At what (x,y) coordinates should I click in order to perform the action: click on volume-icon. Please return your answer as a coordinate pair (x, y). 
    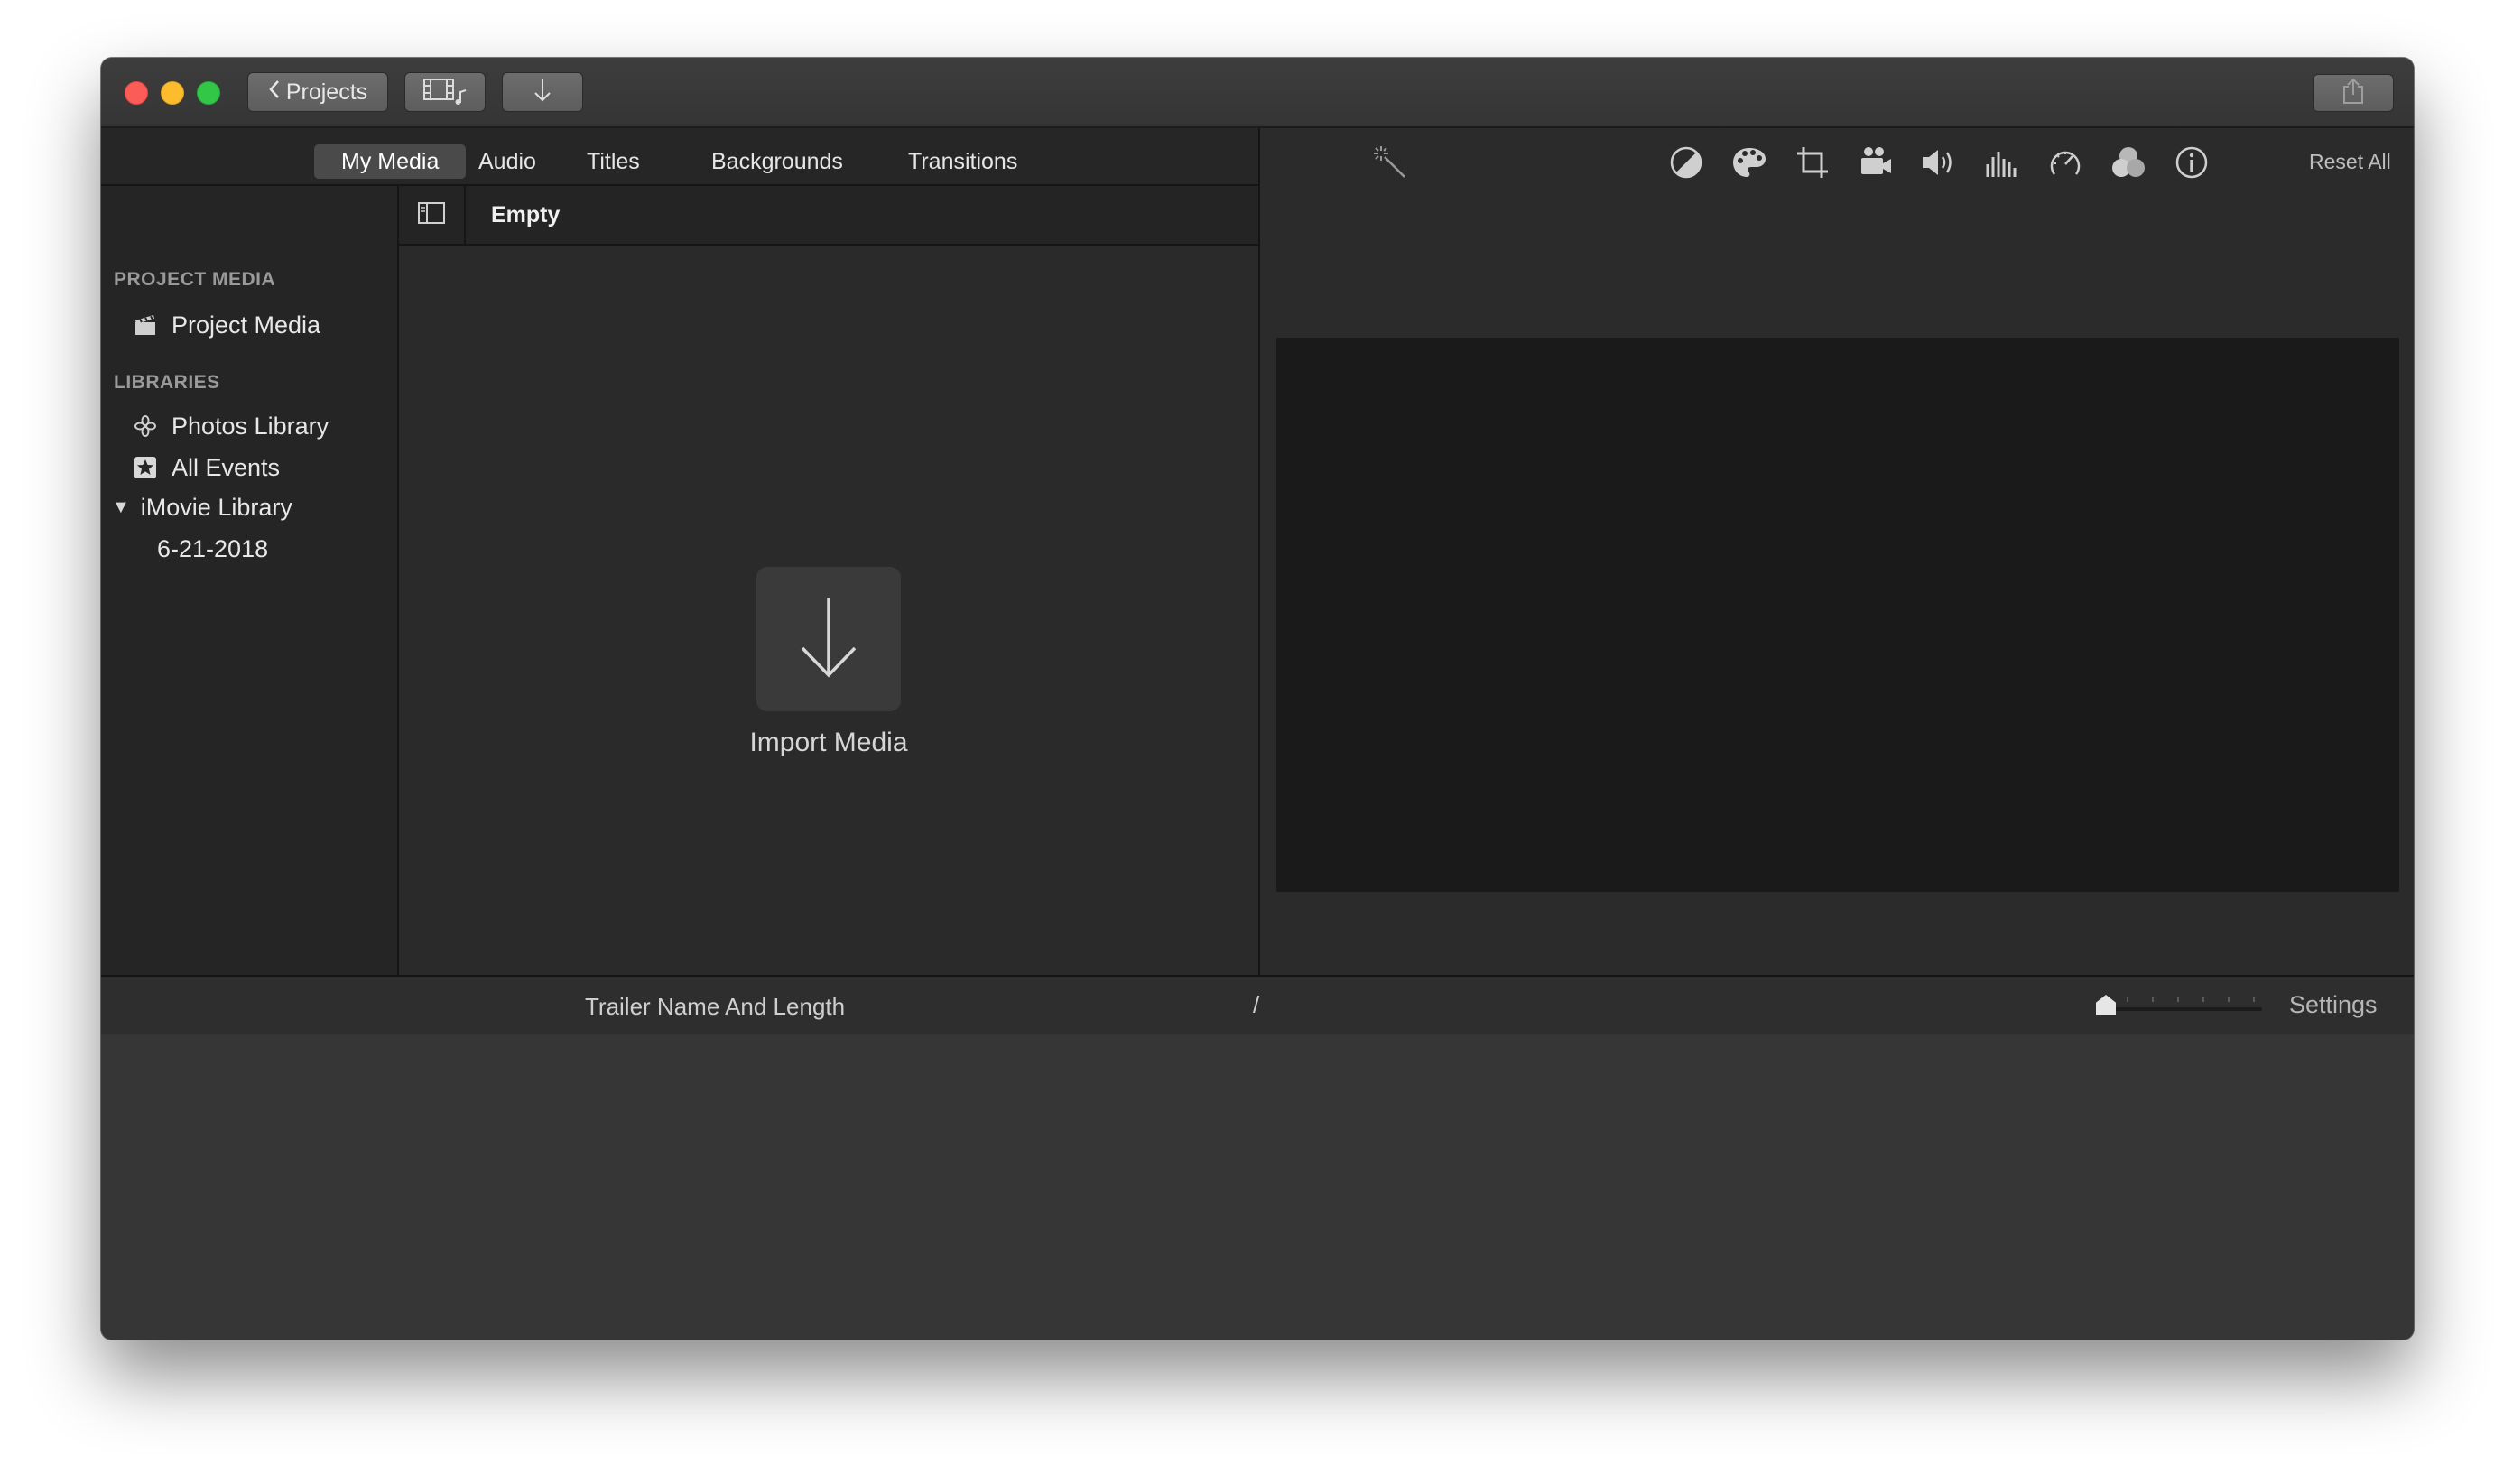
    Looking at the image, I should click on (1939, 162).